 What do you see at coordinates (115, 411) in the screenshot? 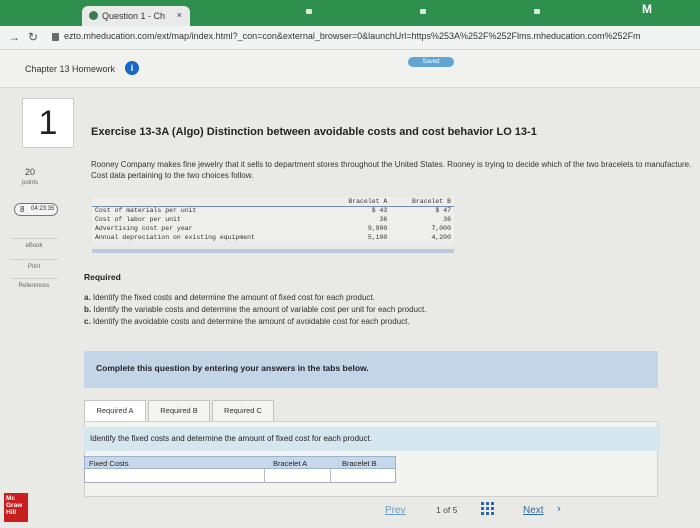
I see `tab-required-a: Required A` at bounding box center [115, 411].